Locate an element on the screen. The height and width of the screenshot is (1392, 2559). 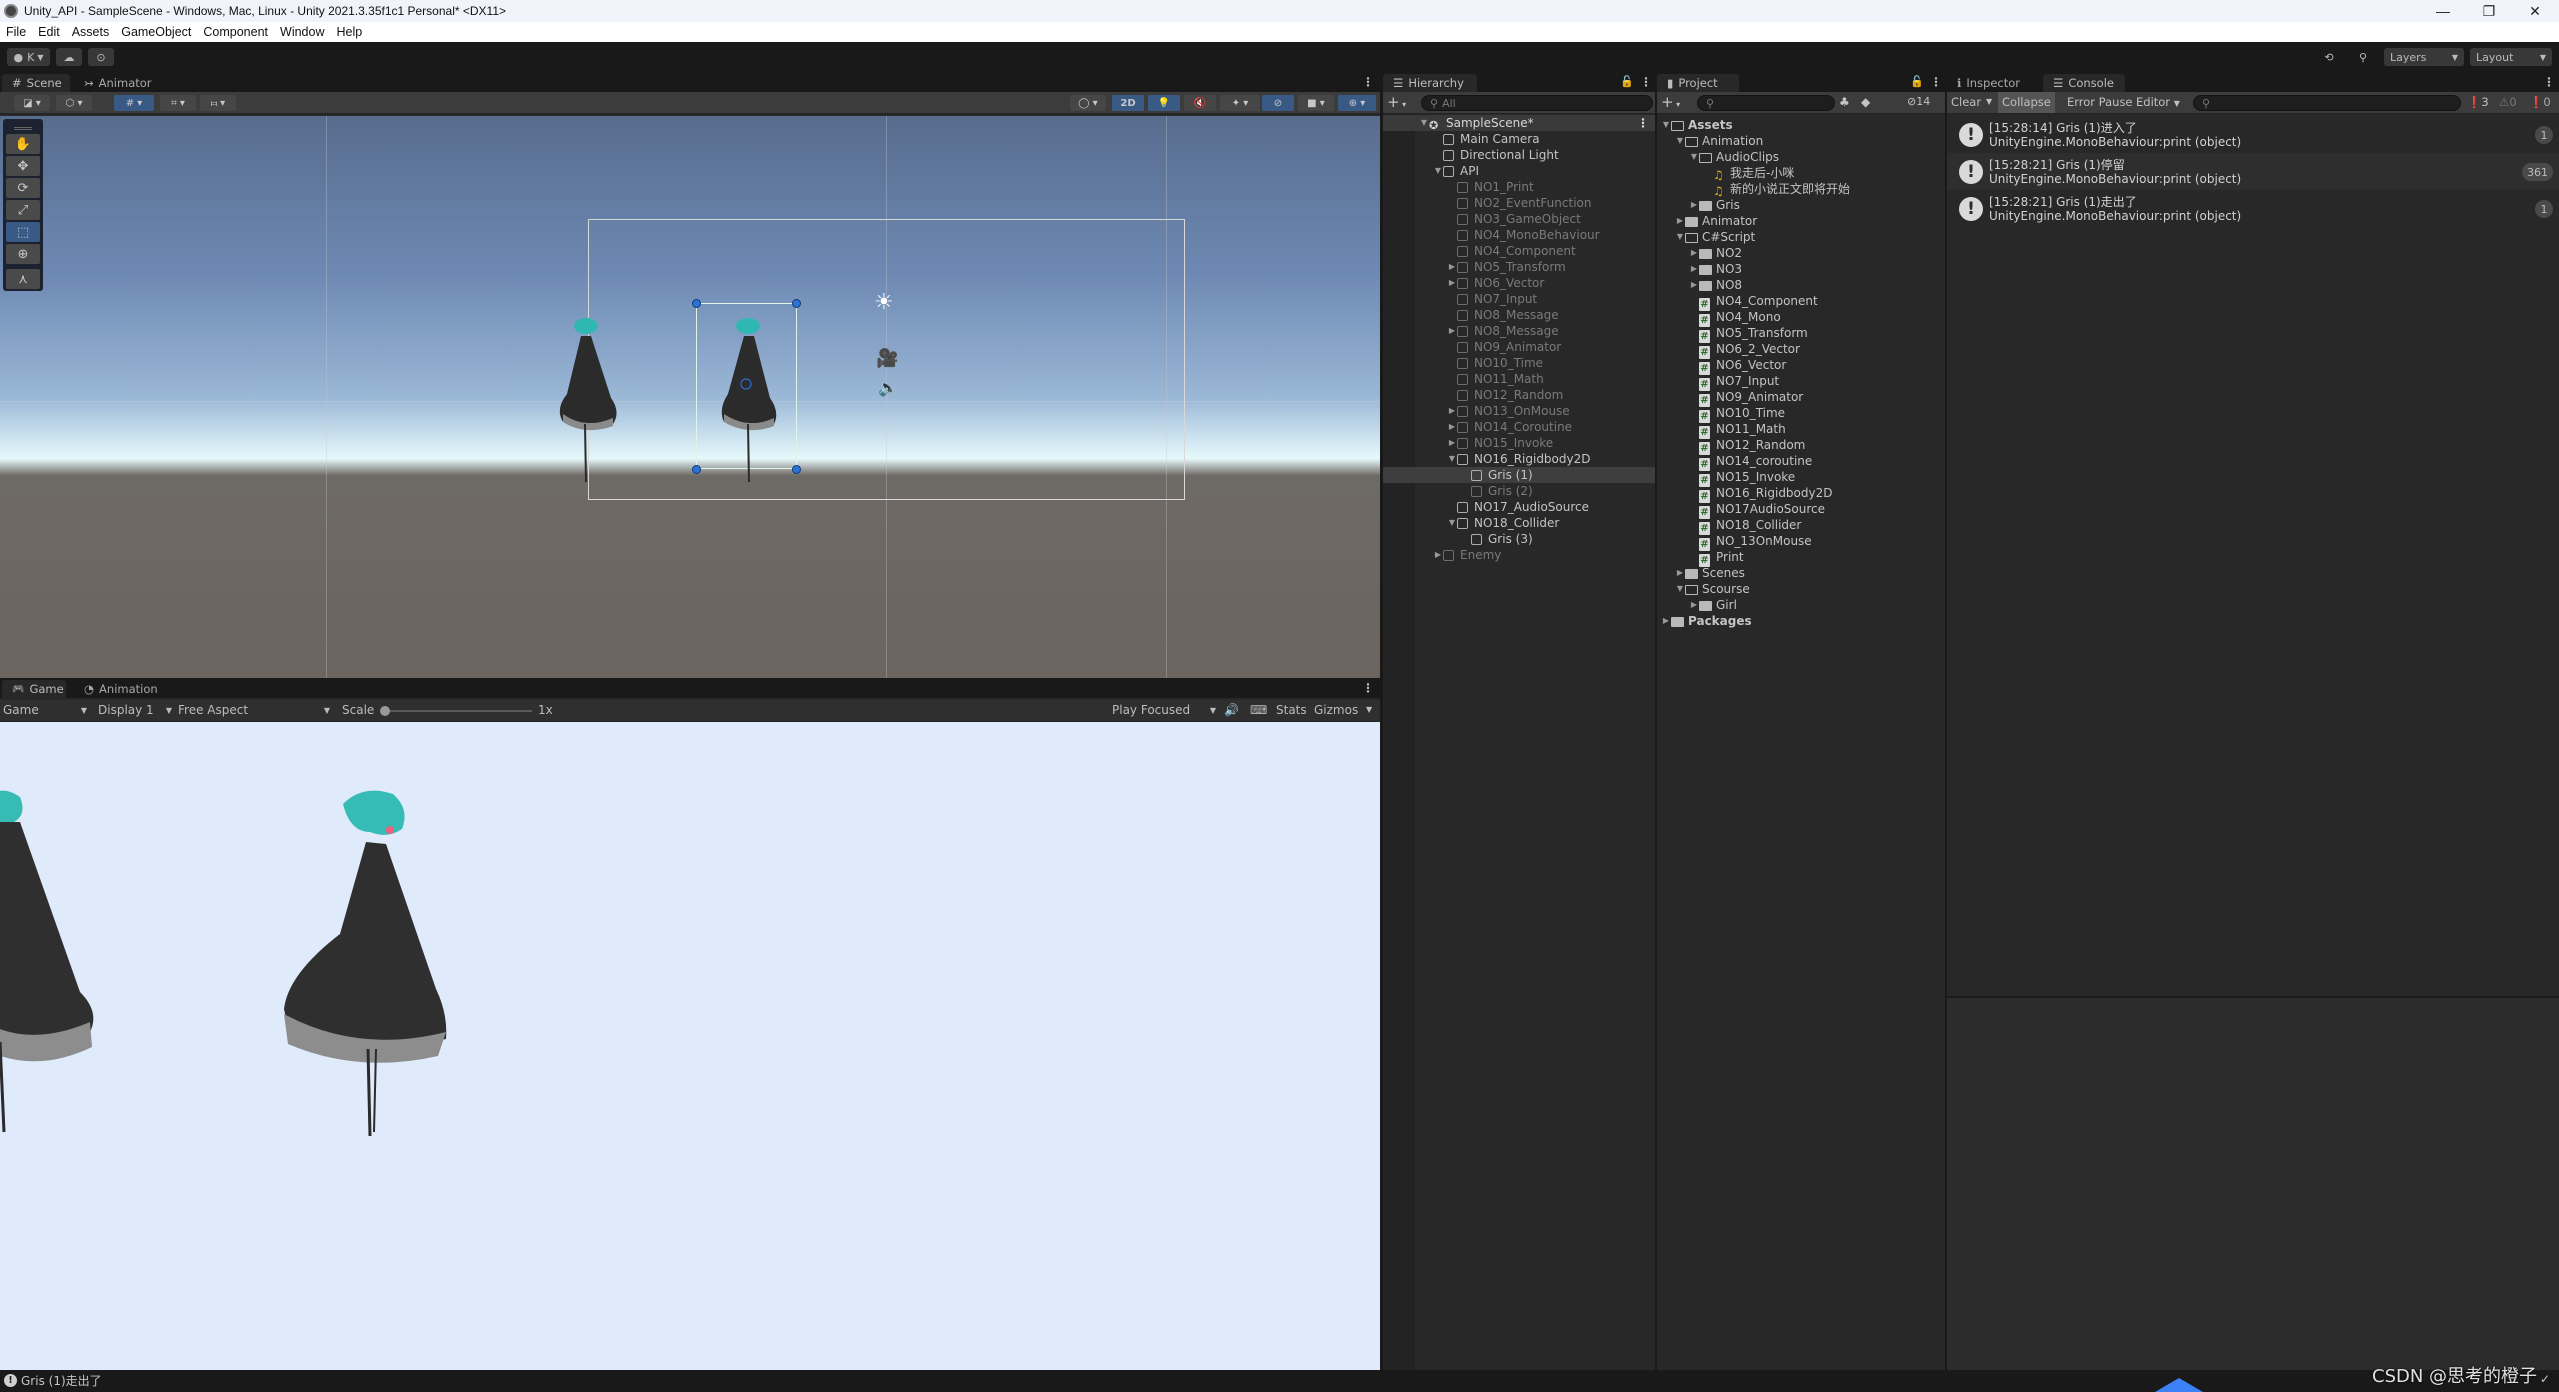
project-item: # NO7_Input is located at coordinates (1801, 382).